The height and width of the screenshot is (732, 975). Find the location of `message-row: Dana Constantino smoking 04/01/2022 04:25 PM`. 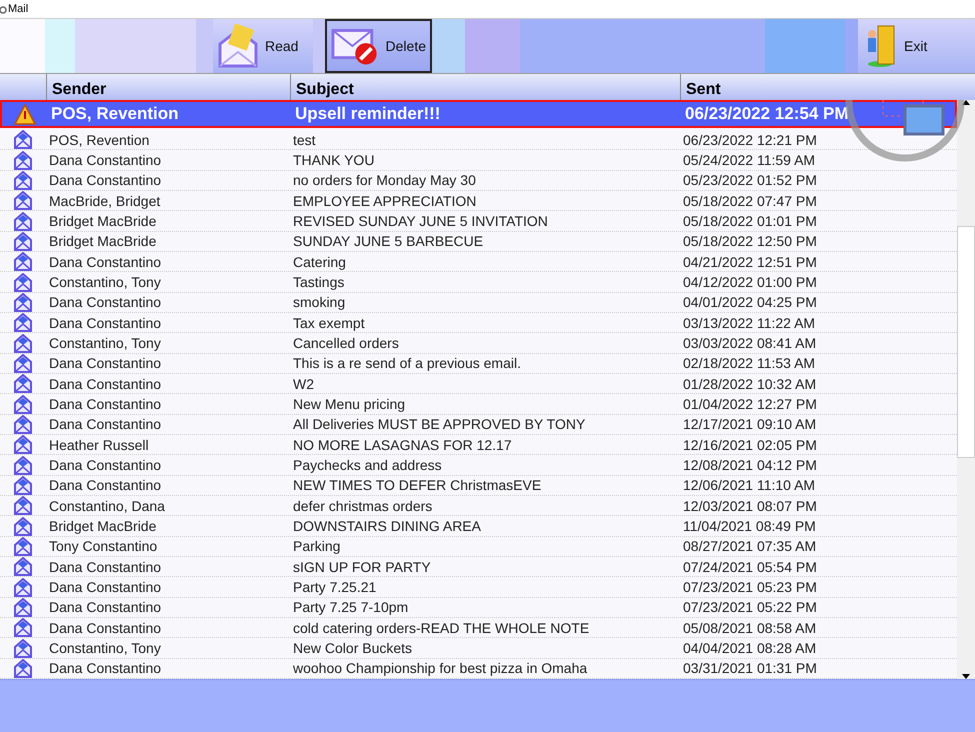

message-row: Dana Constantino smoking 04/01/2022 04:25 PM is located at coordinates (478, 303).